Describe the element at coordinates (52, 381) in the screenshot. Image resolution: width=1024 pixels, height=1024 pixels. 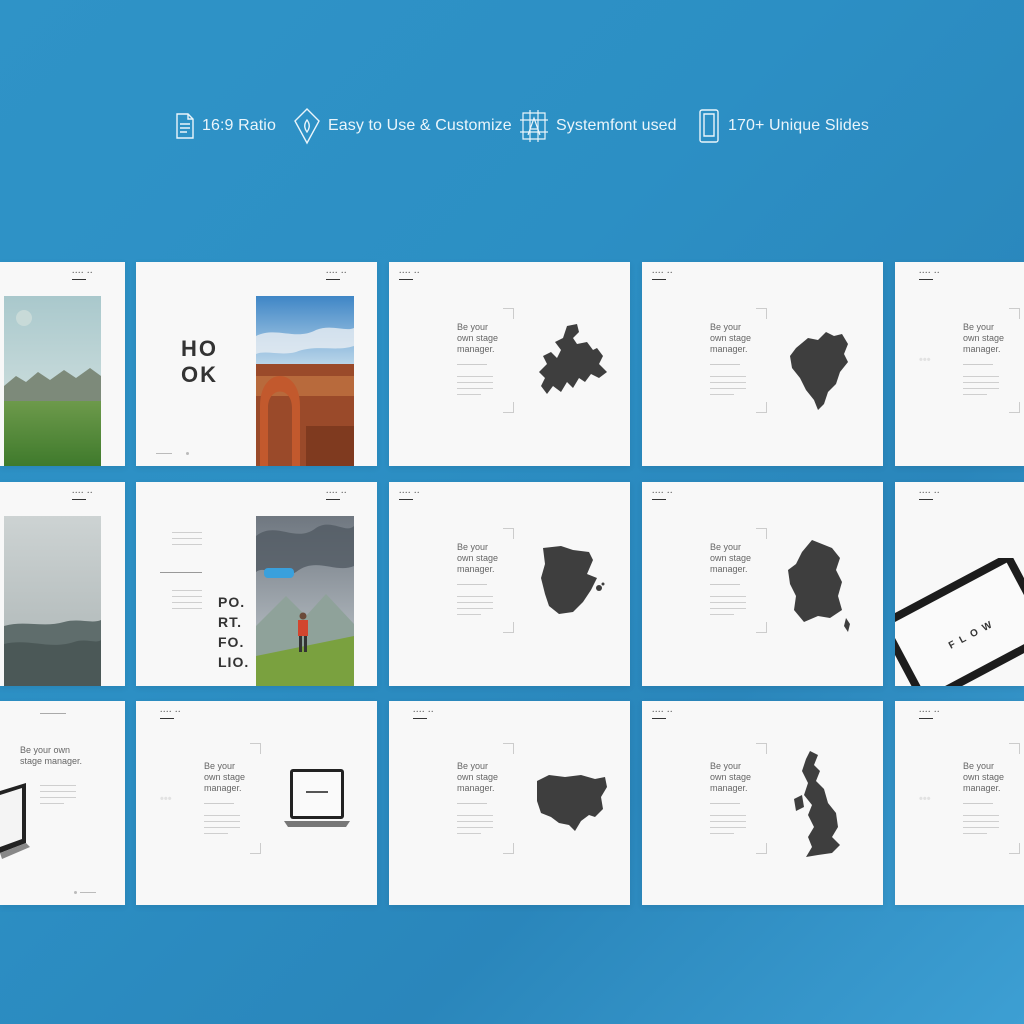
I see `landscape-photo` at that location.